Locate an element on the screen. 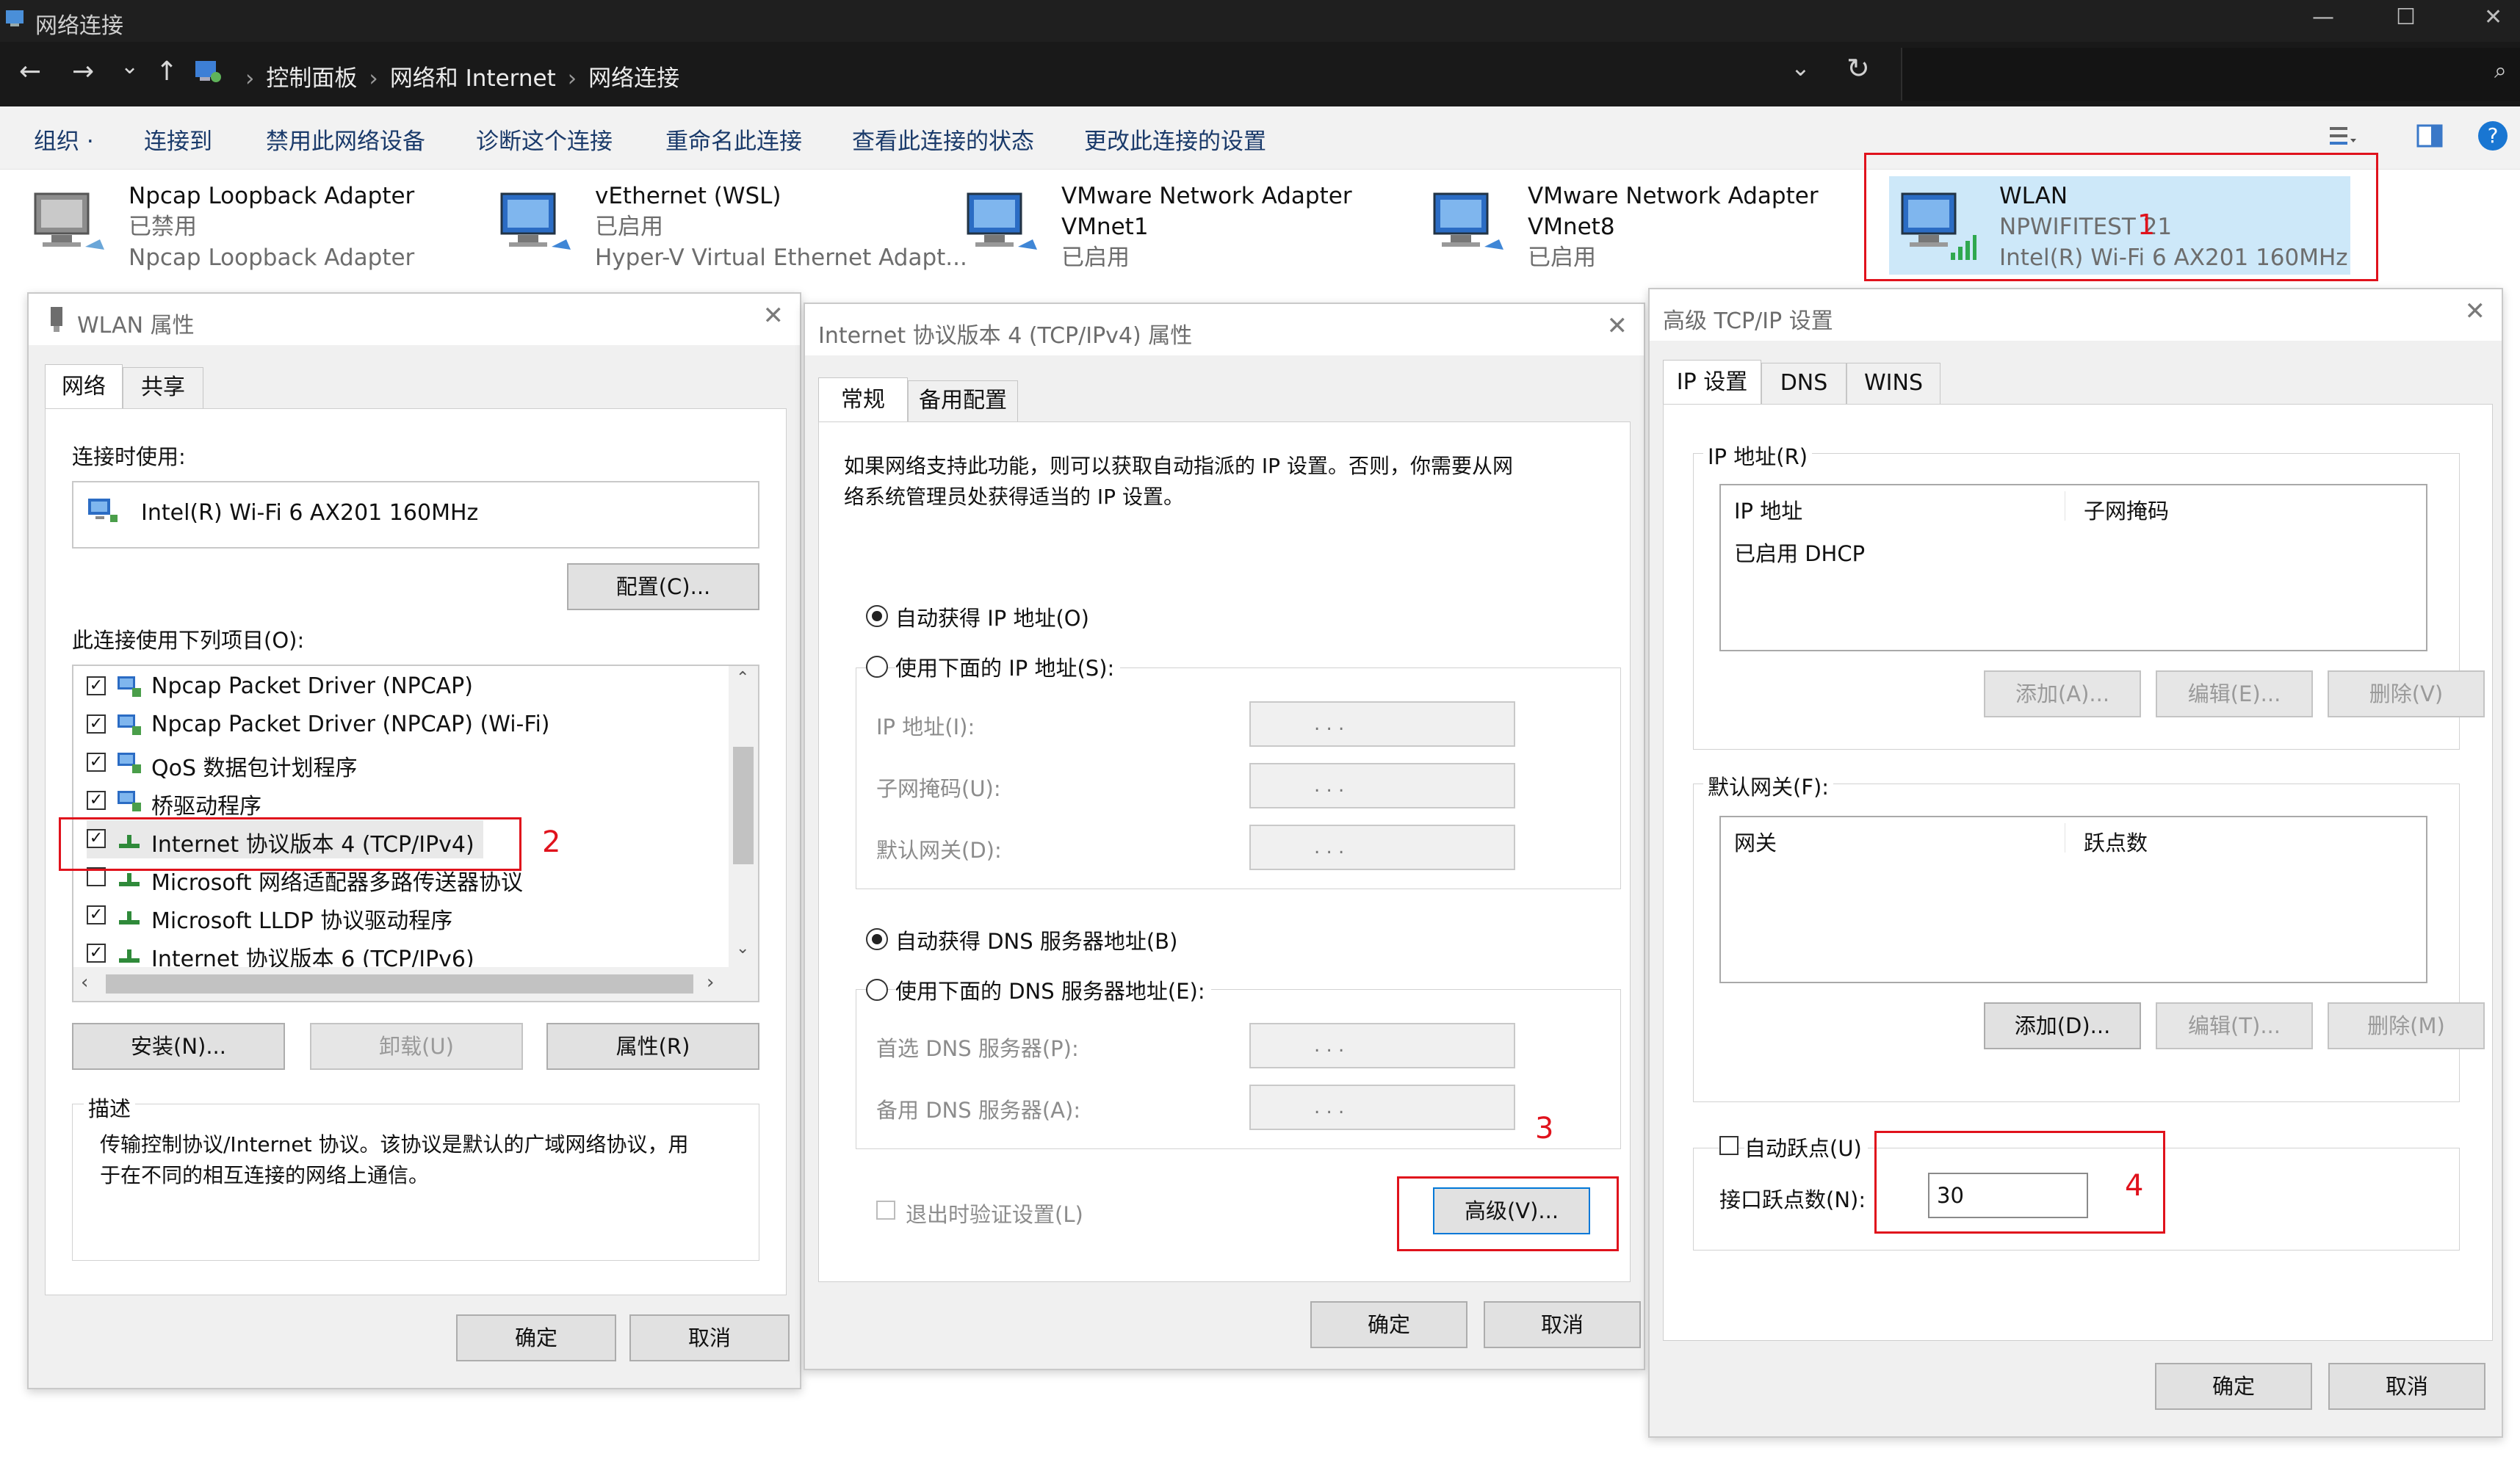  diagnose-button: 诊断这个连接 is located at coordinates (544, 139).